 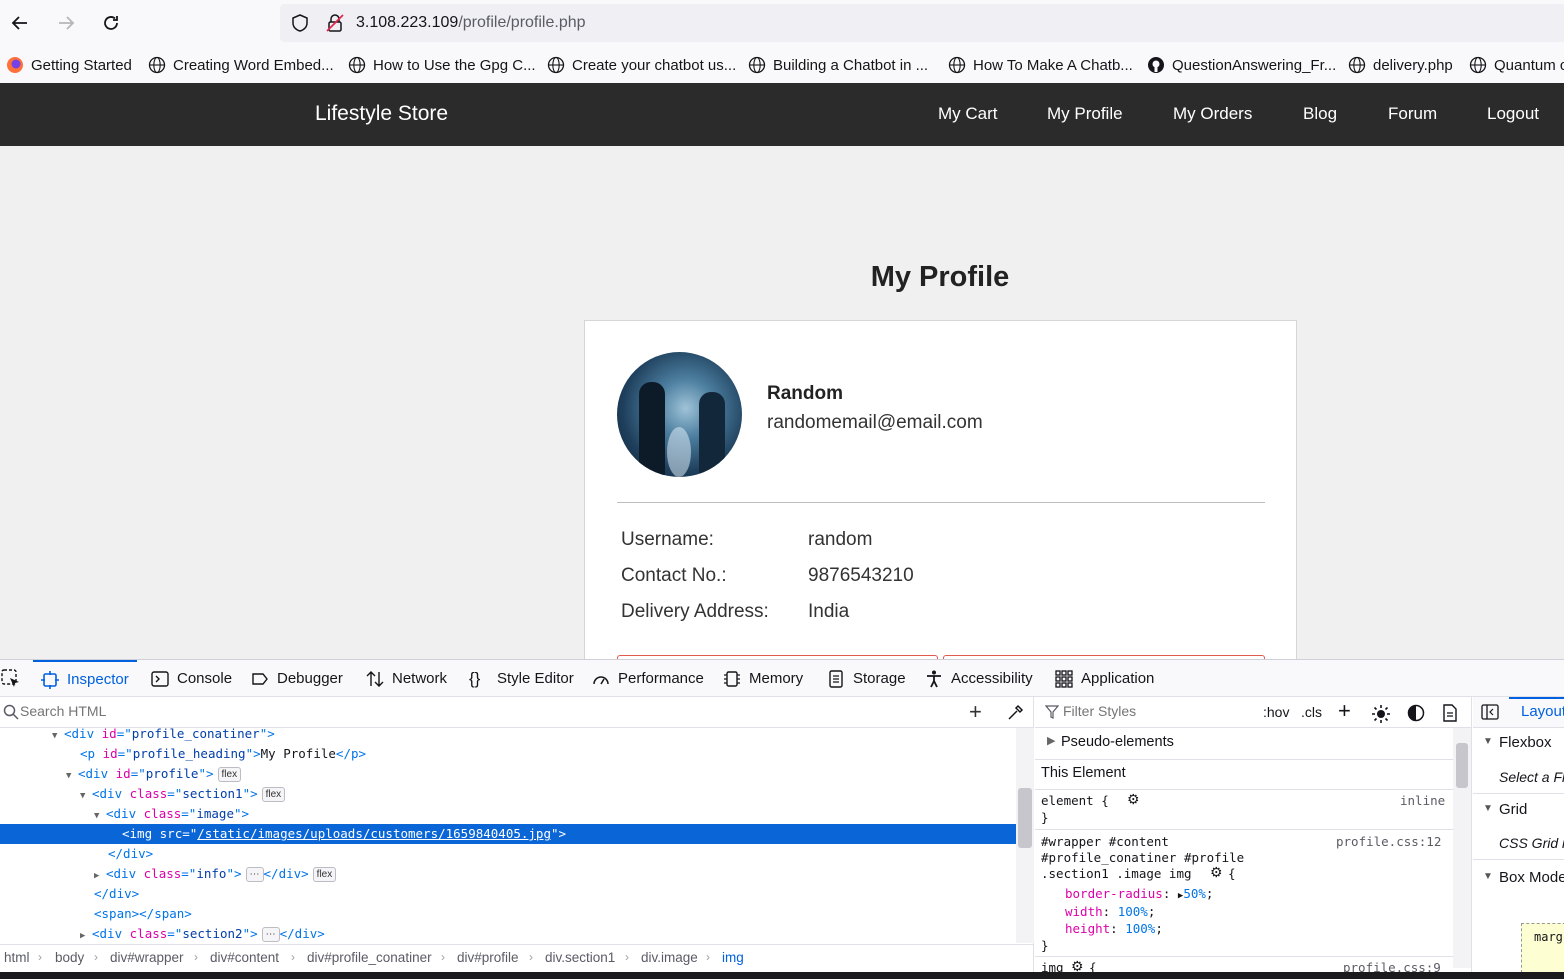 What do you see at coordinates (1153, 711) in the screenshot?
I see `filter-styles-input` at bounding box center [1153, 711].